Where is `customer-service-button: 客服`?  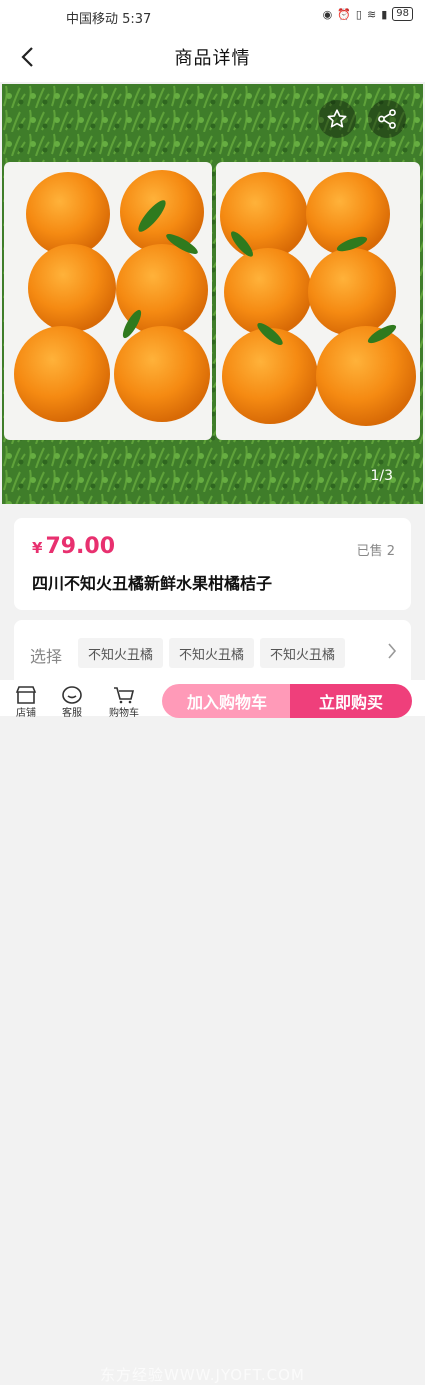
customer-service-button: 客服 is located at coordinates (72, 702).